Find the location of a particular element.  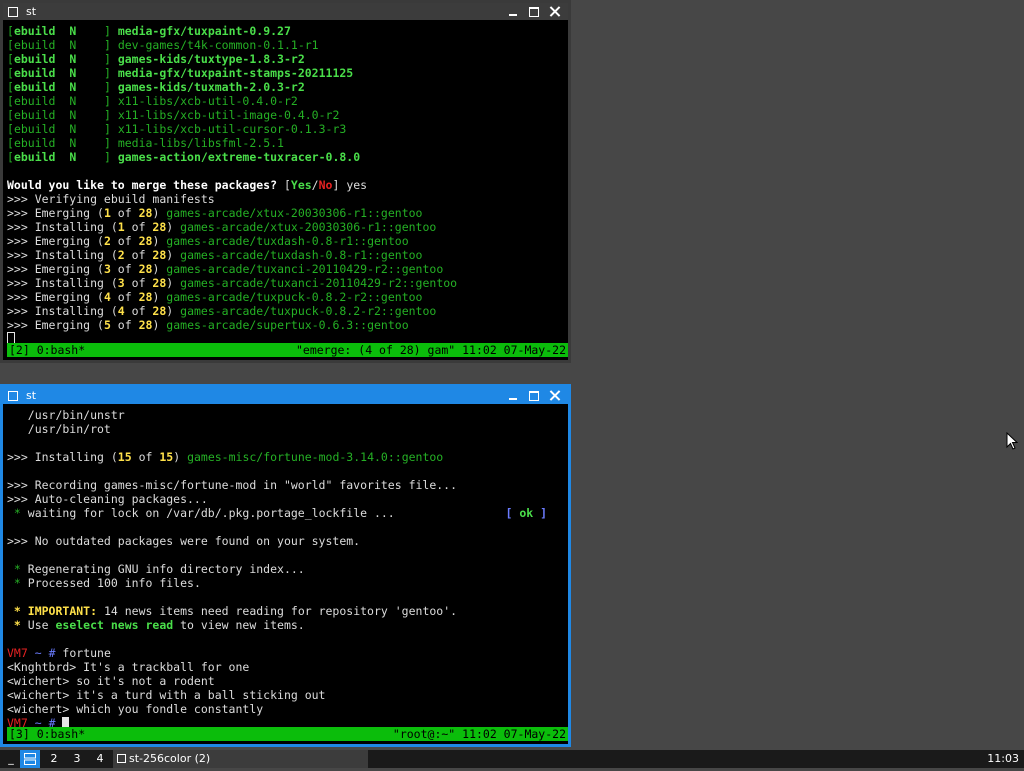

terminal-text: to view new items. is located at coordinates (239, 625).